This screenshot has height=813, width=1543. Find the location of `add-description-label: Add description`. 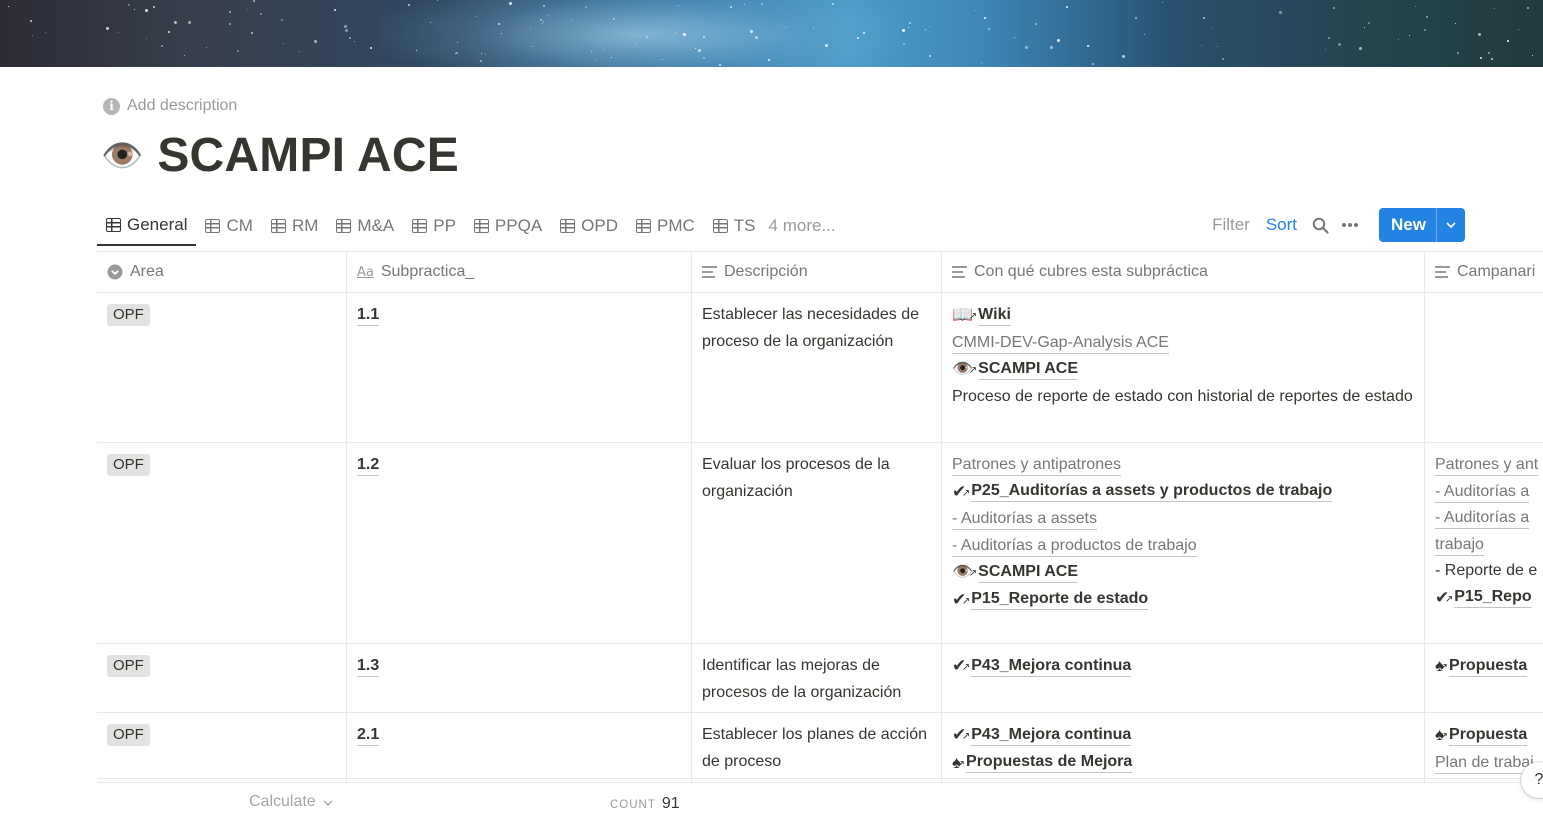

add-description-label: Add description is located at coordinates (182, 105).